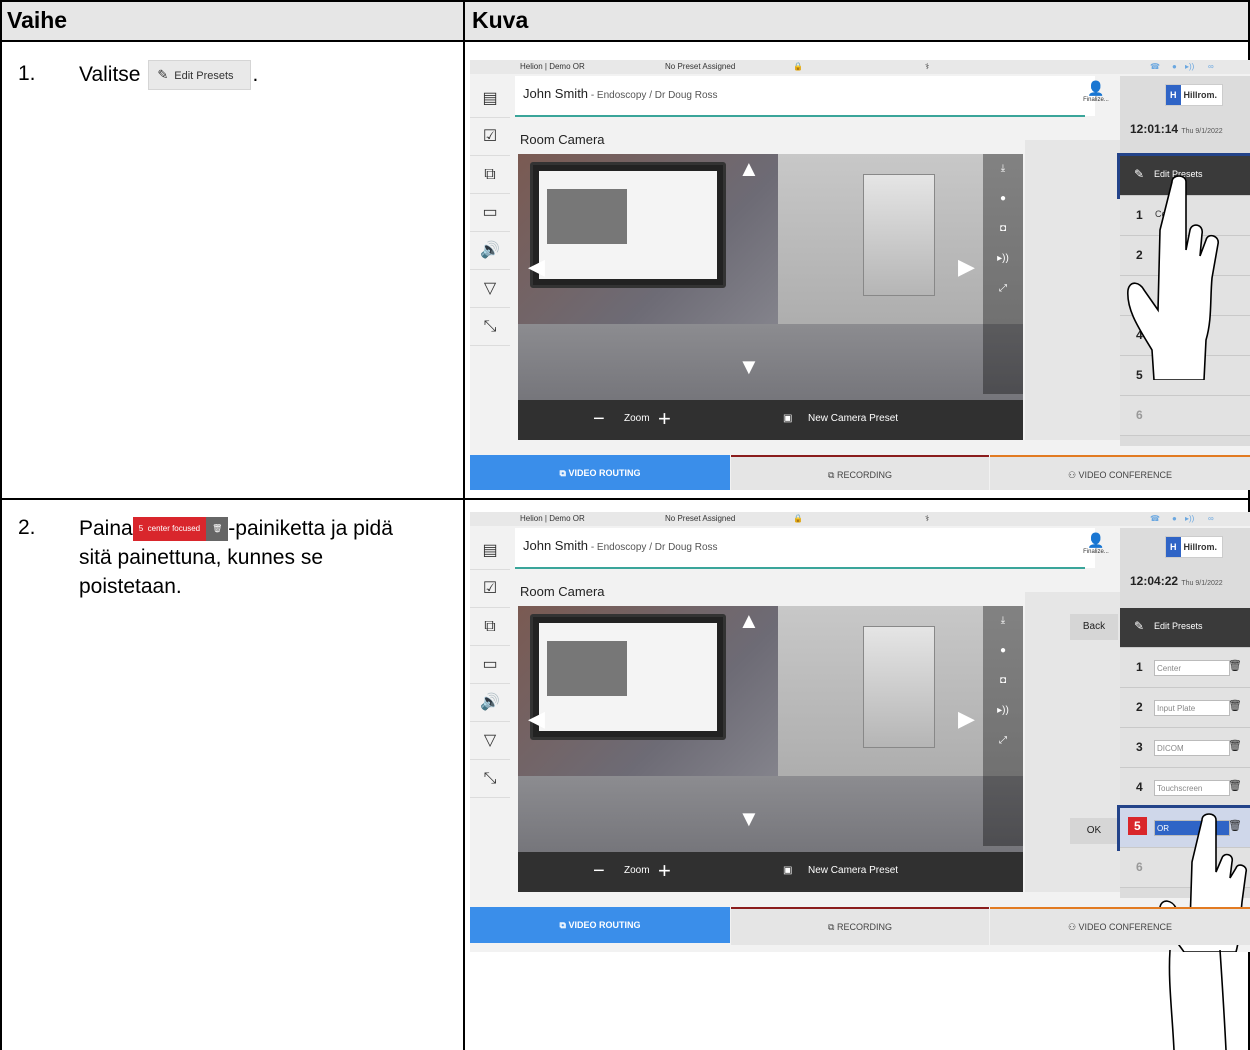 The image size is (1250, 1050). I want to click on ok-button: OK, so click(1094, 831).